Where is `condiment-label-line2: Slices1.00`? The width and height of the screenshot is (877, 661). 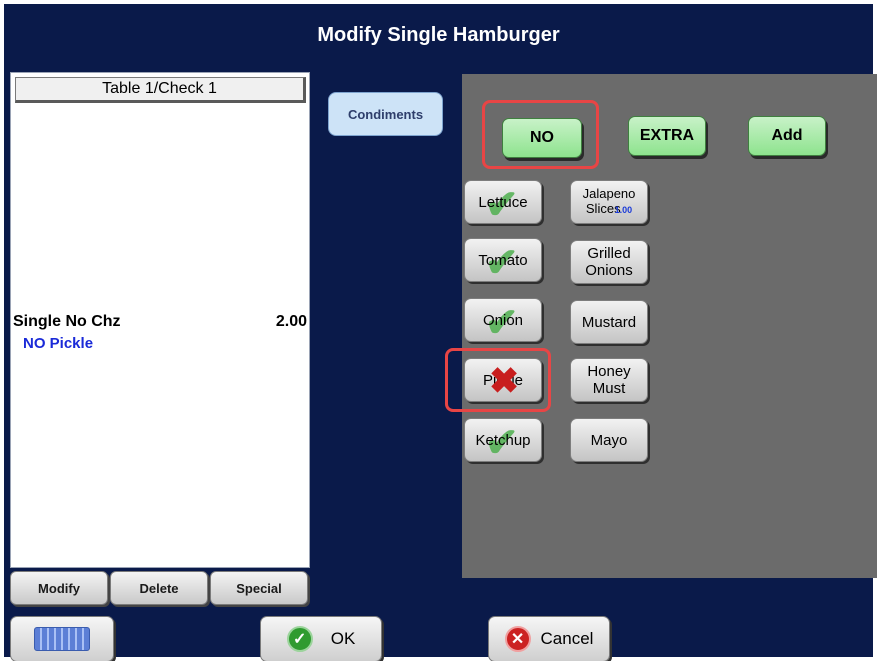
condiment-label-line2: Slices1.00 is located at coordinates (609, 209).